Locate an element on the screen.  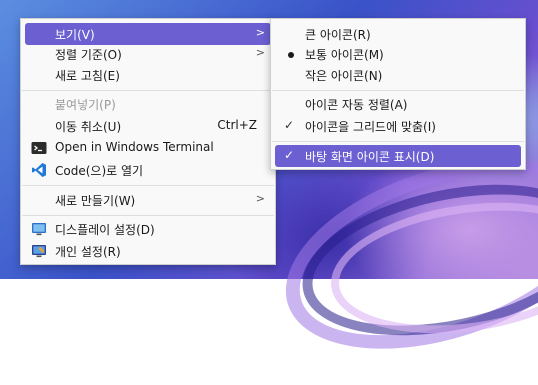
menu-item-label: 정렬 기준(O) is located at coordinates (88, 55).